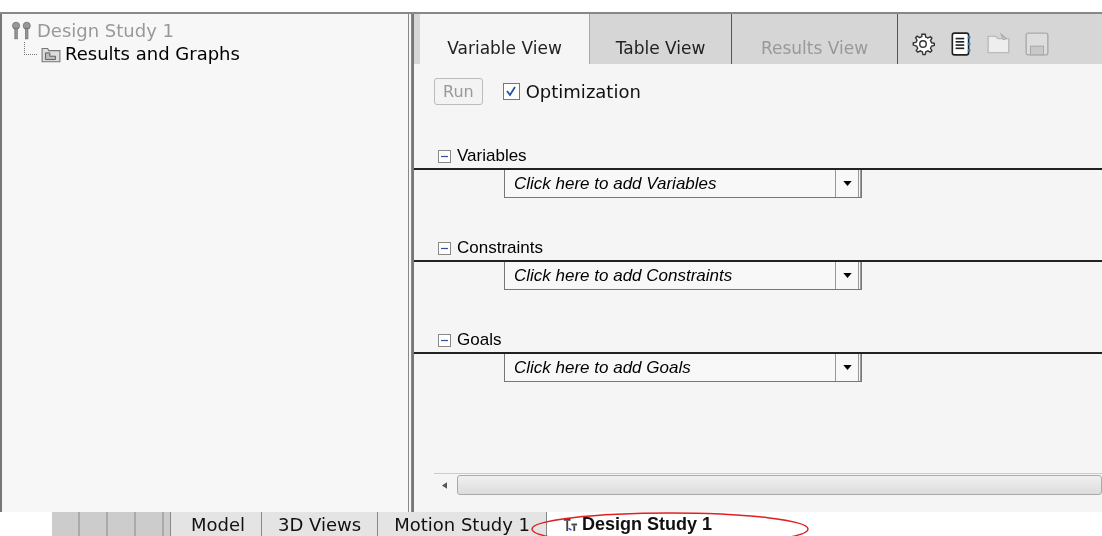  I want to click on add-dropdown: Click here to add Goals, so click(683, 368).